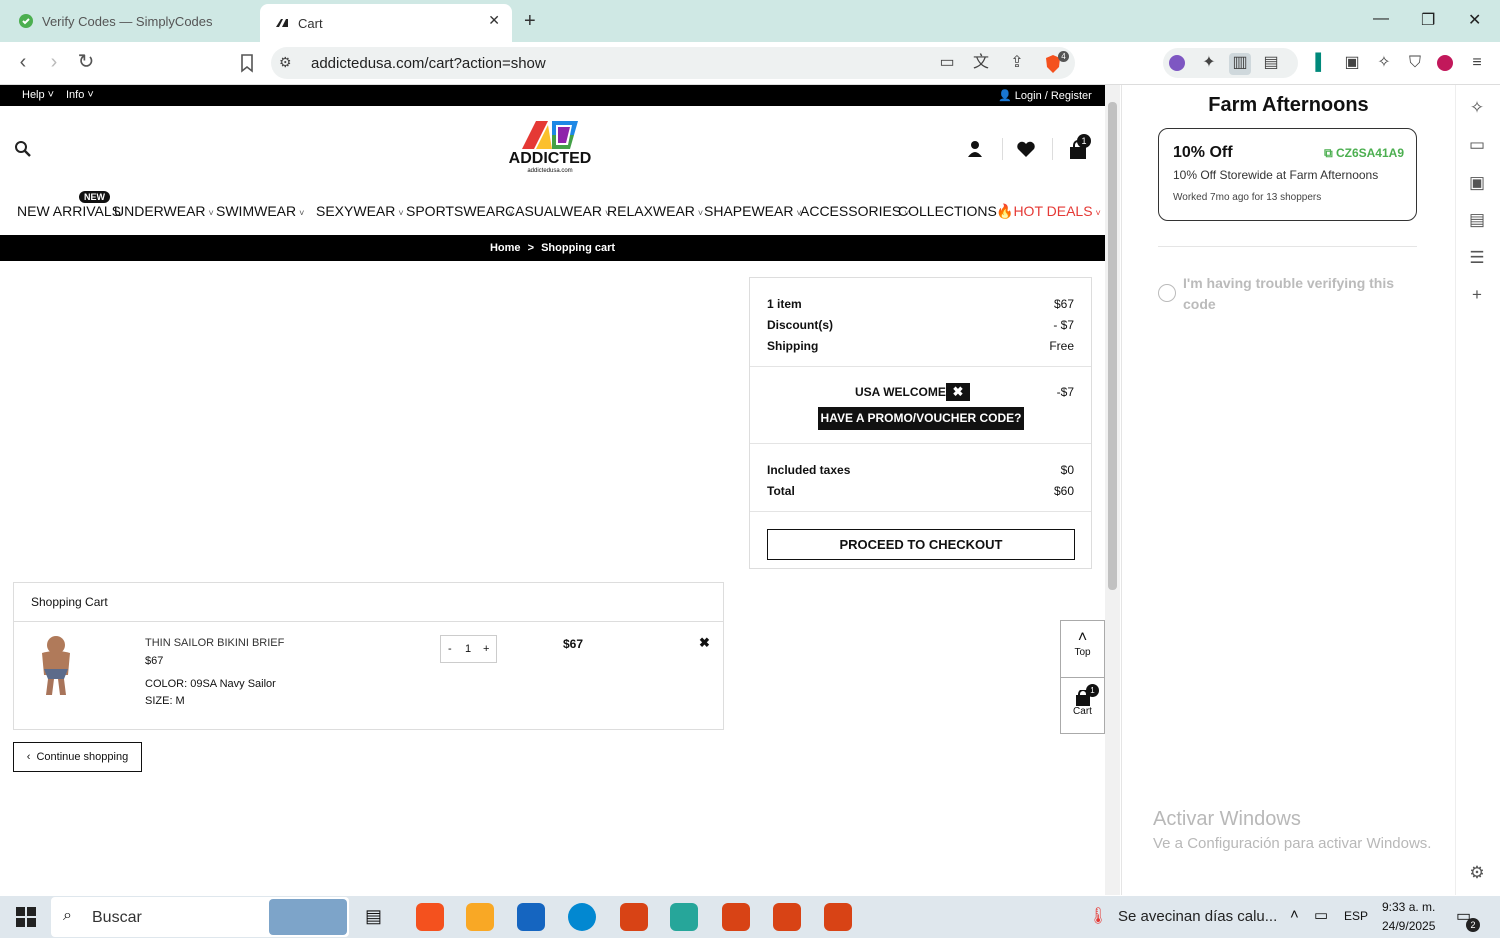 The width and height of the screenshot is (1500, 938). What do you see at coordinates (23, 149) in the screenshot?
I see `search-icon` at bounding box center [23, 149].